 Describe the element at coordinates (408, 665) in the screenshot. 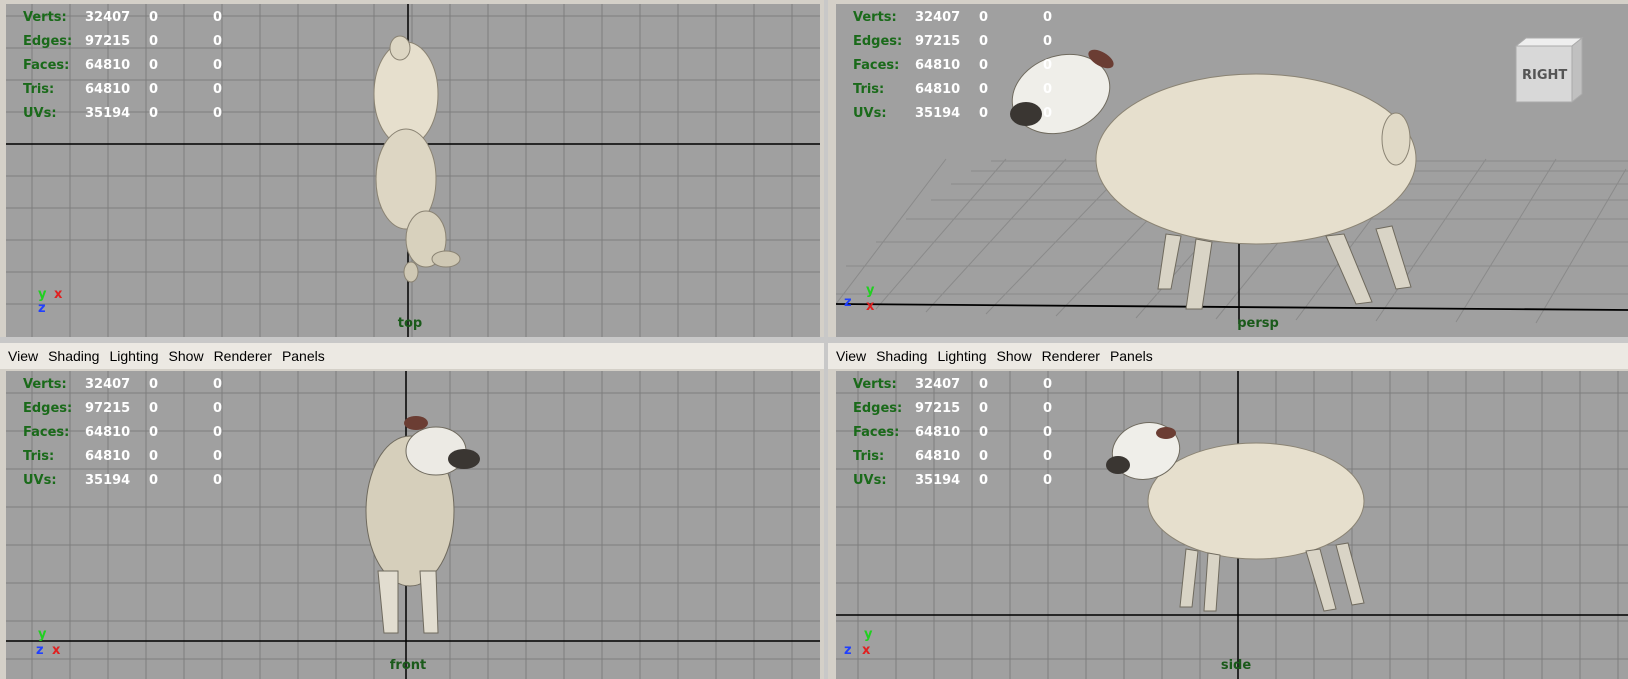

I see `camera-label-front: front` at that location.